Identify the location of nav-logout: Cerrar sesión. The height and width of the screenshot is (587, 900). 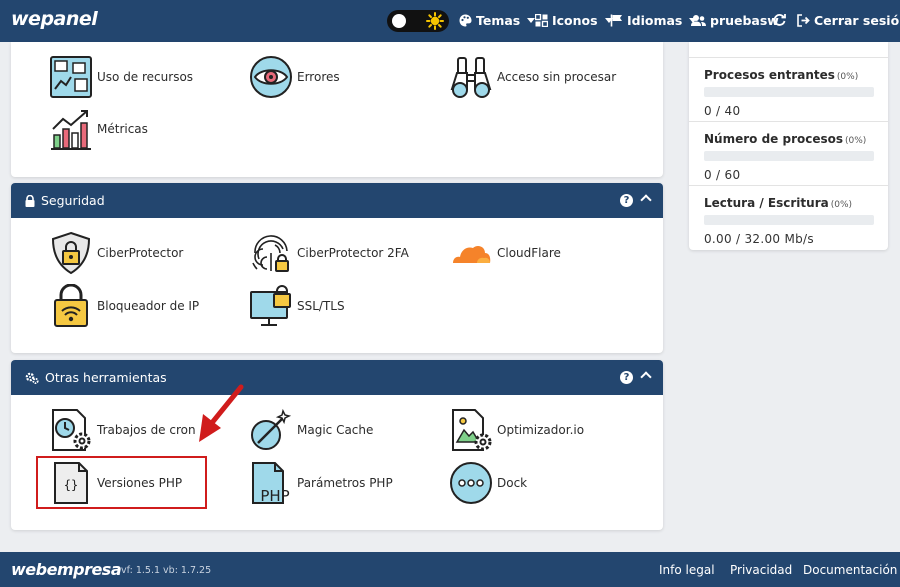
(848, 20).